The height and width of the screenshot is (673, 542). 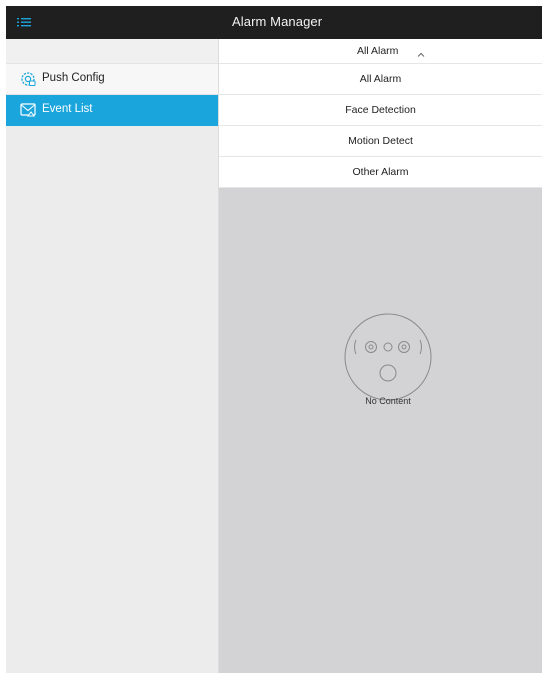 What do you see at coordinates (277, 21) in the screenshot?
I see `page-title: Alarm Manager` at bounding box center [277, 21].